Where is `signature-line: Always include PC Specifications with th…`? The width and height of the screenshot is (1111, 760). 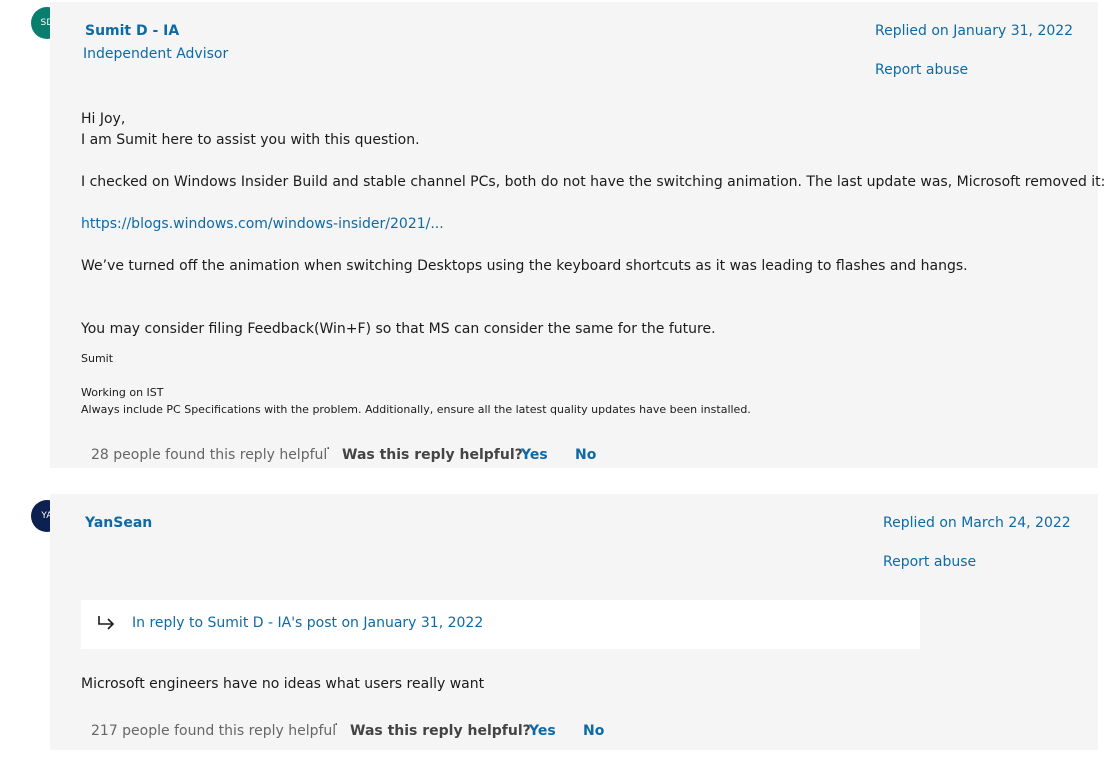 signature-line: Always include PC Specifications with th… is located at coordinates (416, 409).